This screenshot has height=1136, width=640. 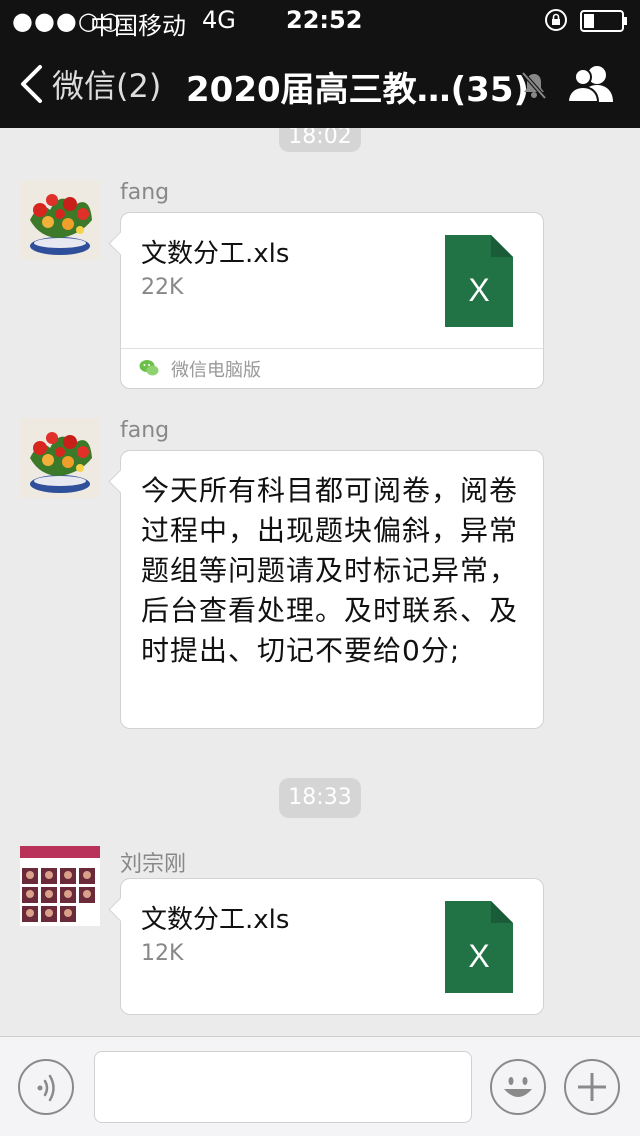 What do you see at coordinates (358, 90) in the screenshot?
I see `chat-title: 2020届高三教…(35)` at bounding box center [358, 90].